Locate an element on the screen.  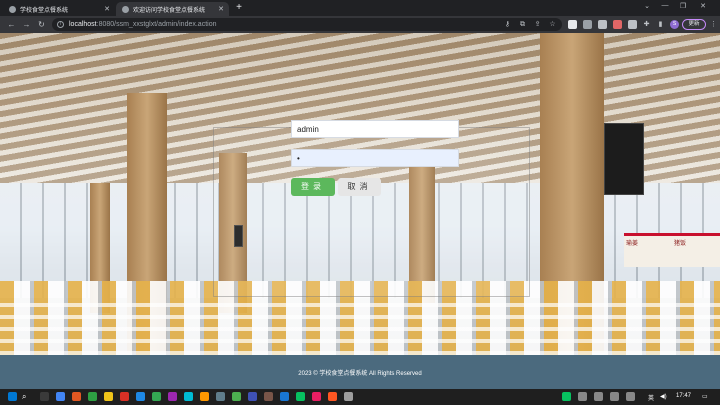
browser-tab-strip: 学校食堂点餐系统 ✕ 欢迎访问学校食堂点餐系统 ✕ + ⌄ — ❐ ✕ is located at coordinates (360, 8).